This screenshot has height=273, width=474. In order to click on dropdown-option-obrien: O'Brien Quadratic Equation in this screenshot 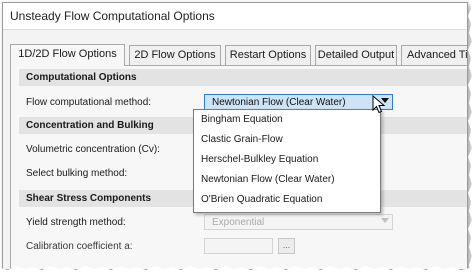, I will do `click(287, 201)`.